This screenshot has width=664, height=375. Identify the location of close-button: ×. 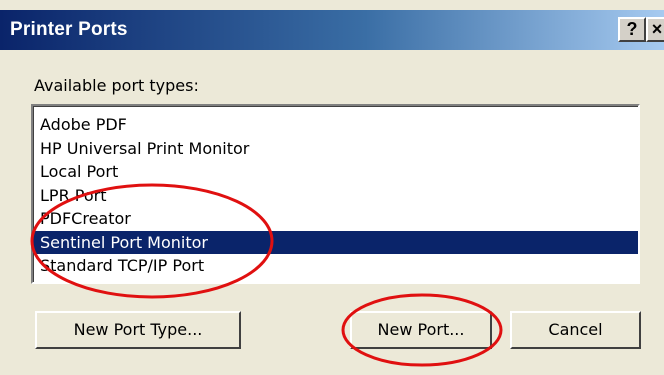
(655, 29).